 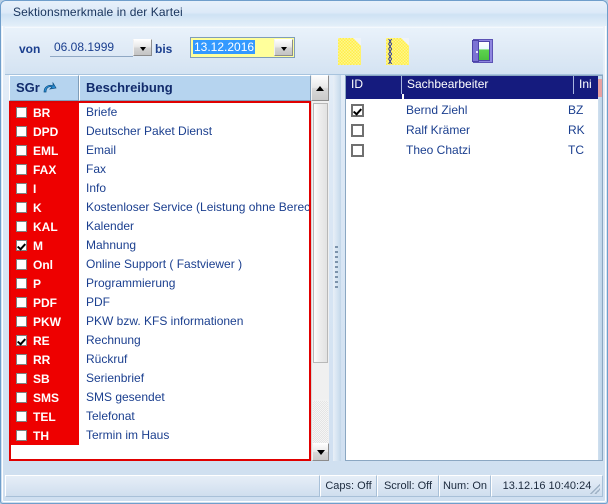 I want to click on table-row: KAL Kalender, so click(x=160, y=226).